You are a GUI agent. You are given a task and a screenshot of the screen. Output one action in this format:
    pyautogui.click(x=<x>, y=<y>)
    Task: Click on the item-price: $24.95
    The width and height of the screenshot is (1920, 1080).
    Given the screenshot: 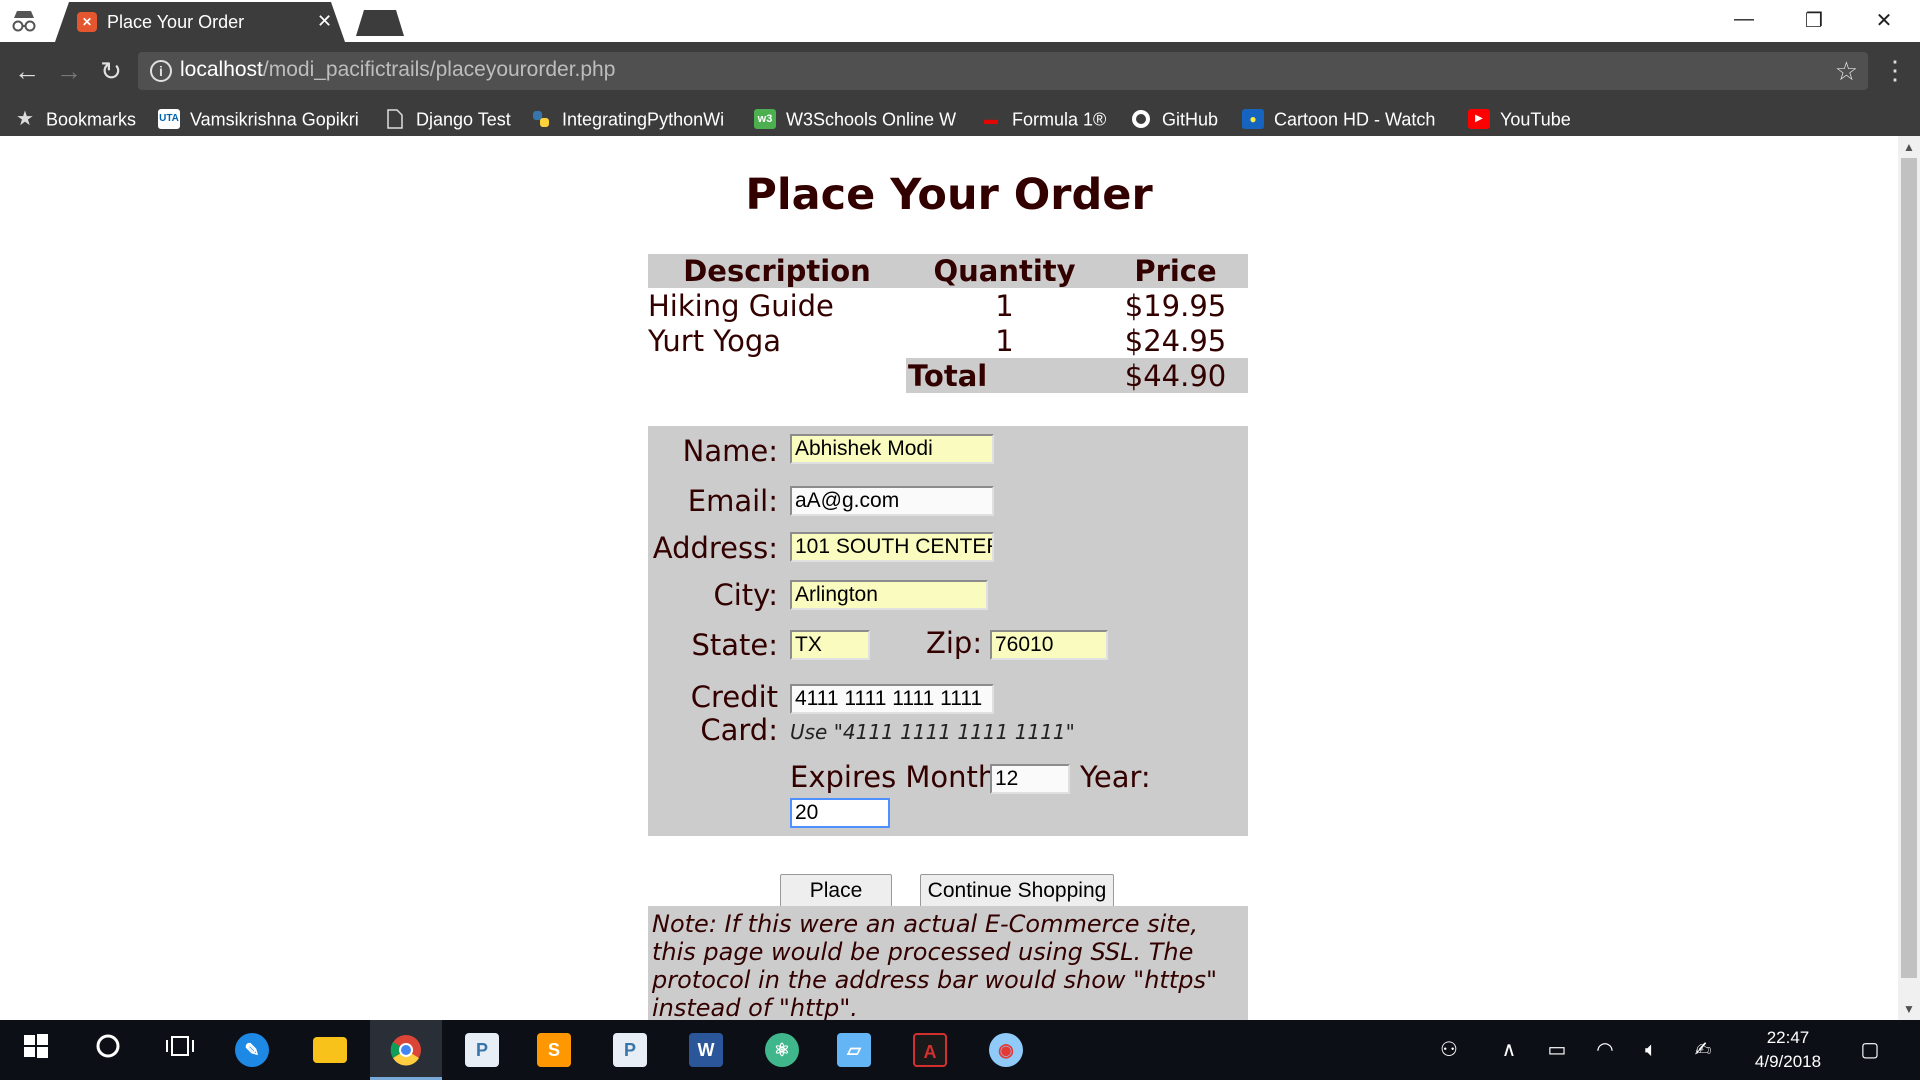 What is the action you would take?
    pyautogui.click(x=1175, y=340)
    